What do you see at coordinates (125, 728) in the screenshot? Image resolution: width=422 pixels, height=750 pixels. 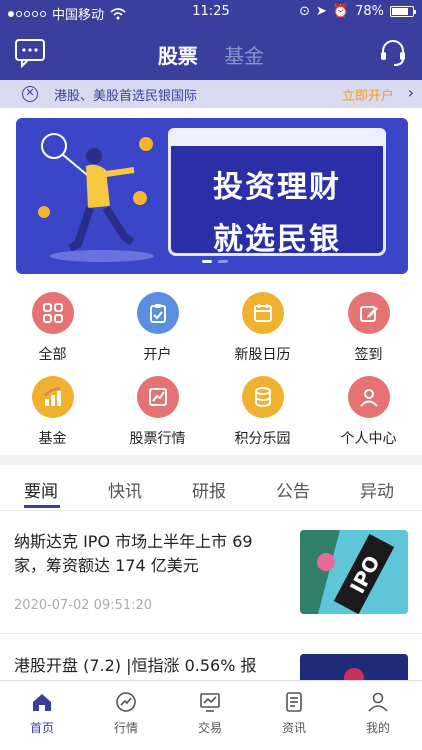 I see `tab-label: 行情` at bounding box center [125, 728].